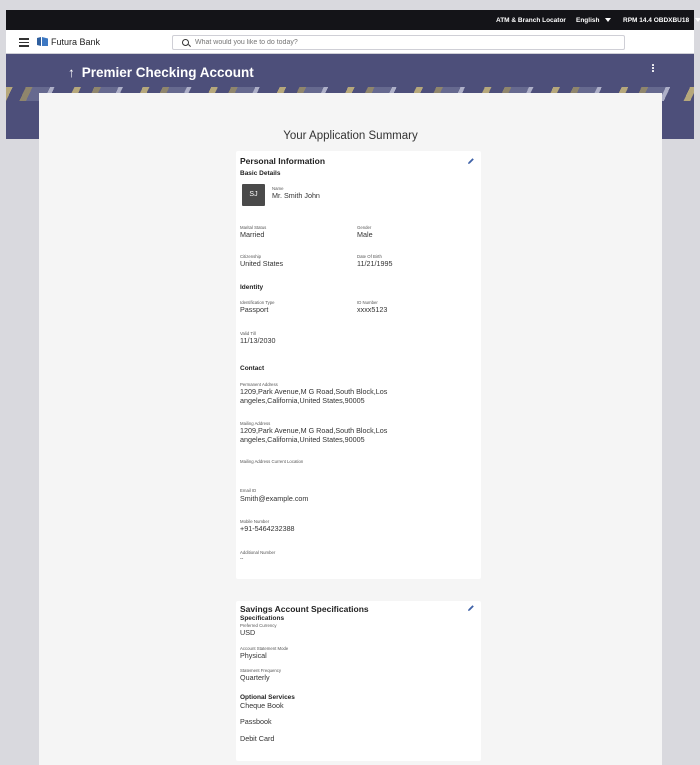  Describe the element at coordinates (185, 42) in the screenshot. I see `search-icon` at that location.